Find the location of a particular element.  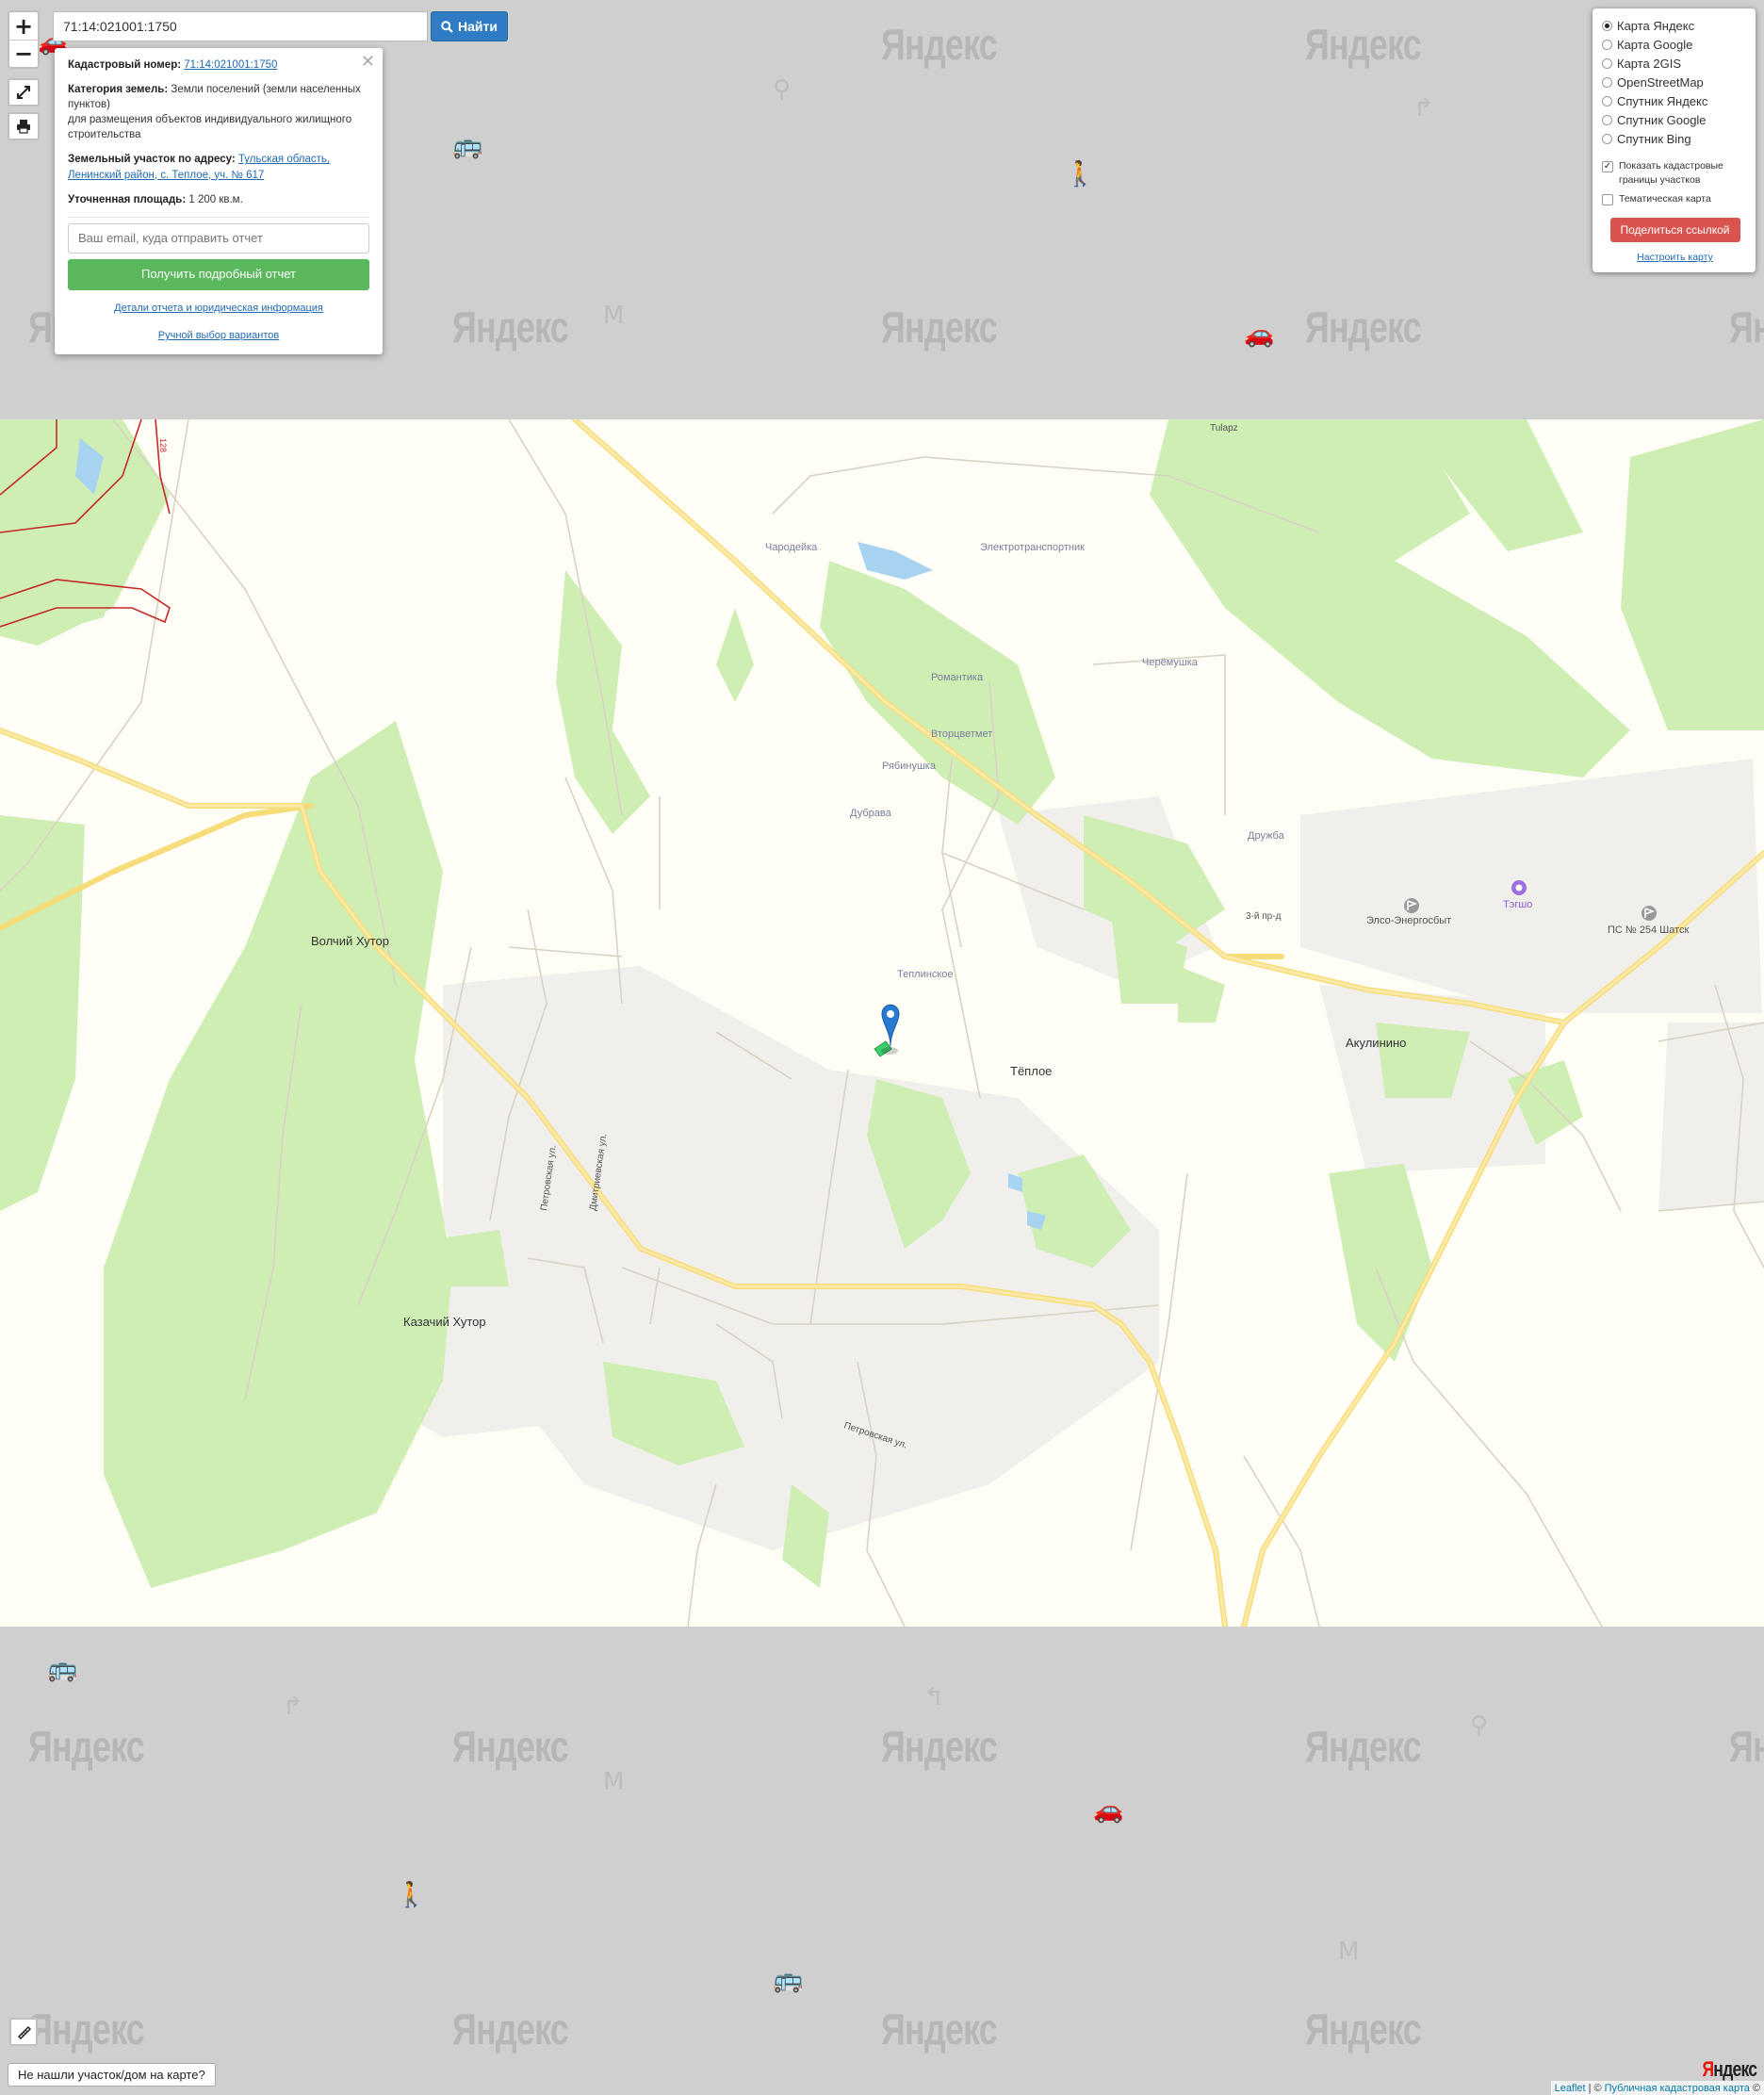

label-dubrava: Дубрава is located at coordinates (871, 813).